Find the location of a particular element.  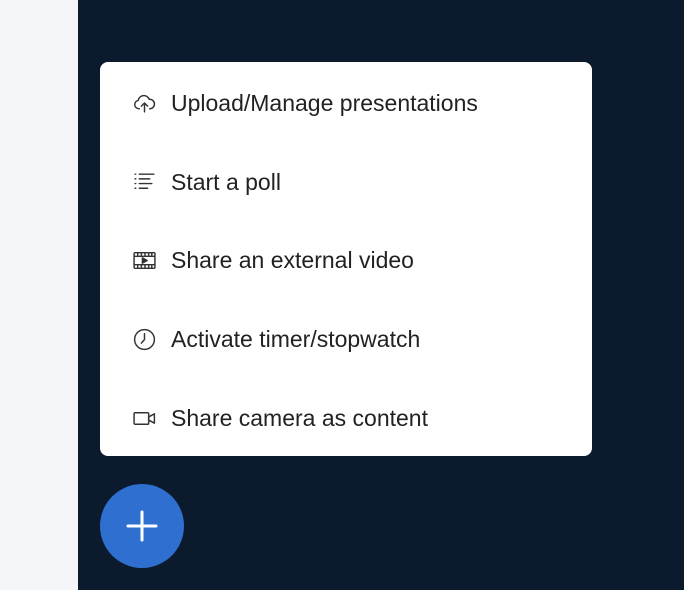

menu-item-label: Share an external video is located at coordinates (292, 260).